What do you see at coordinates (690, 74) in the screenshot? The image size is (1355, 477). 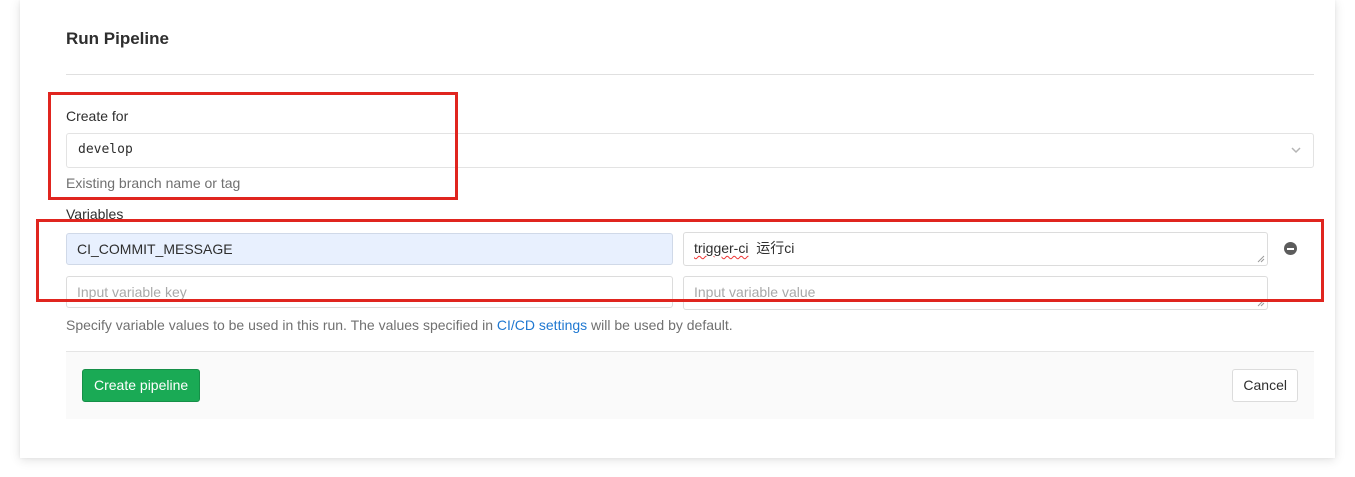 I see `title-divider` at bounding box center [690, 74].